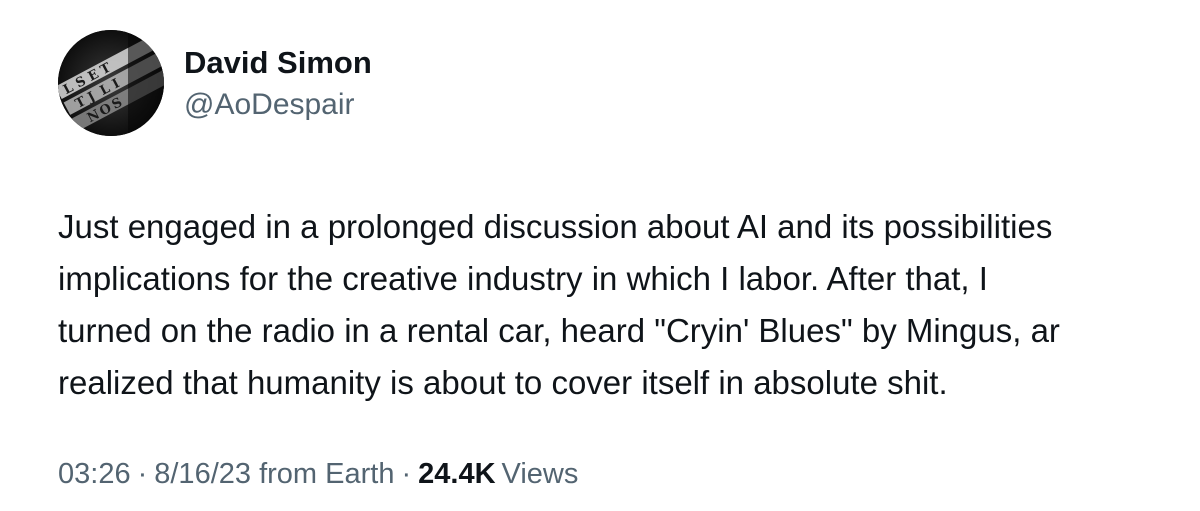  What do you see at coordinates (278, 84) in the screenshot?
I see `author-identity: David Simon @AoDespair` at bounding box center [278, 84].